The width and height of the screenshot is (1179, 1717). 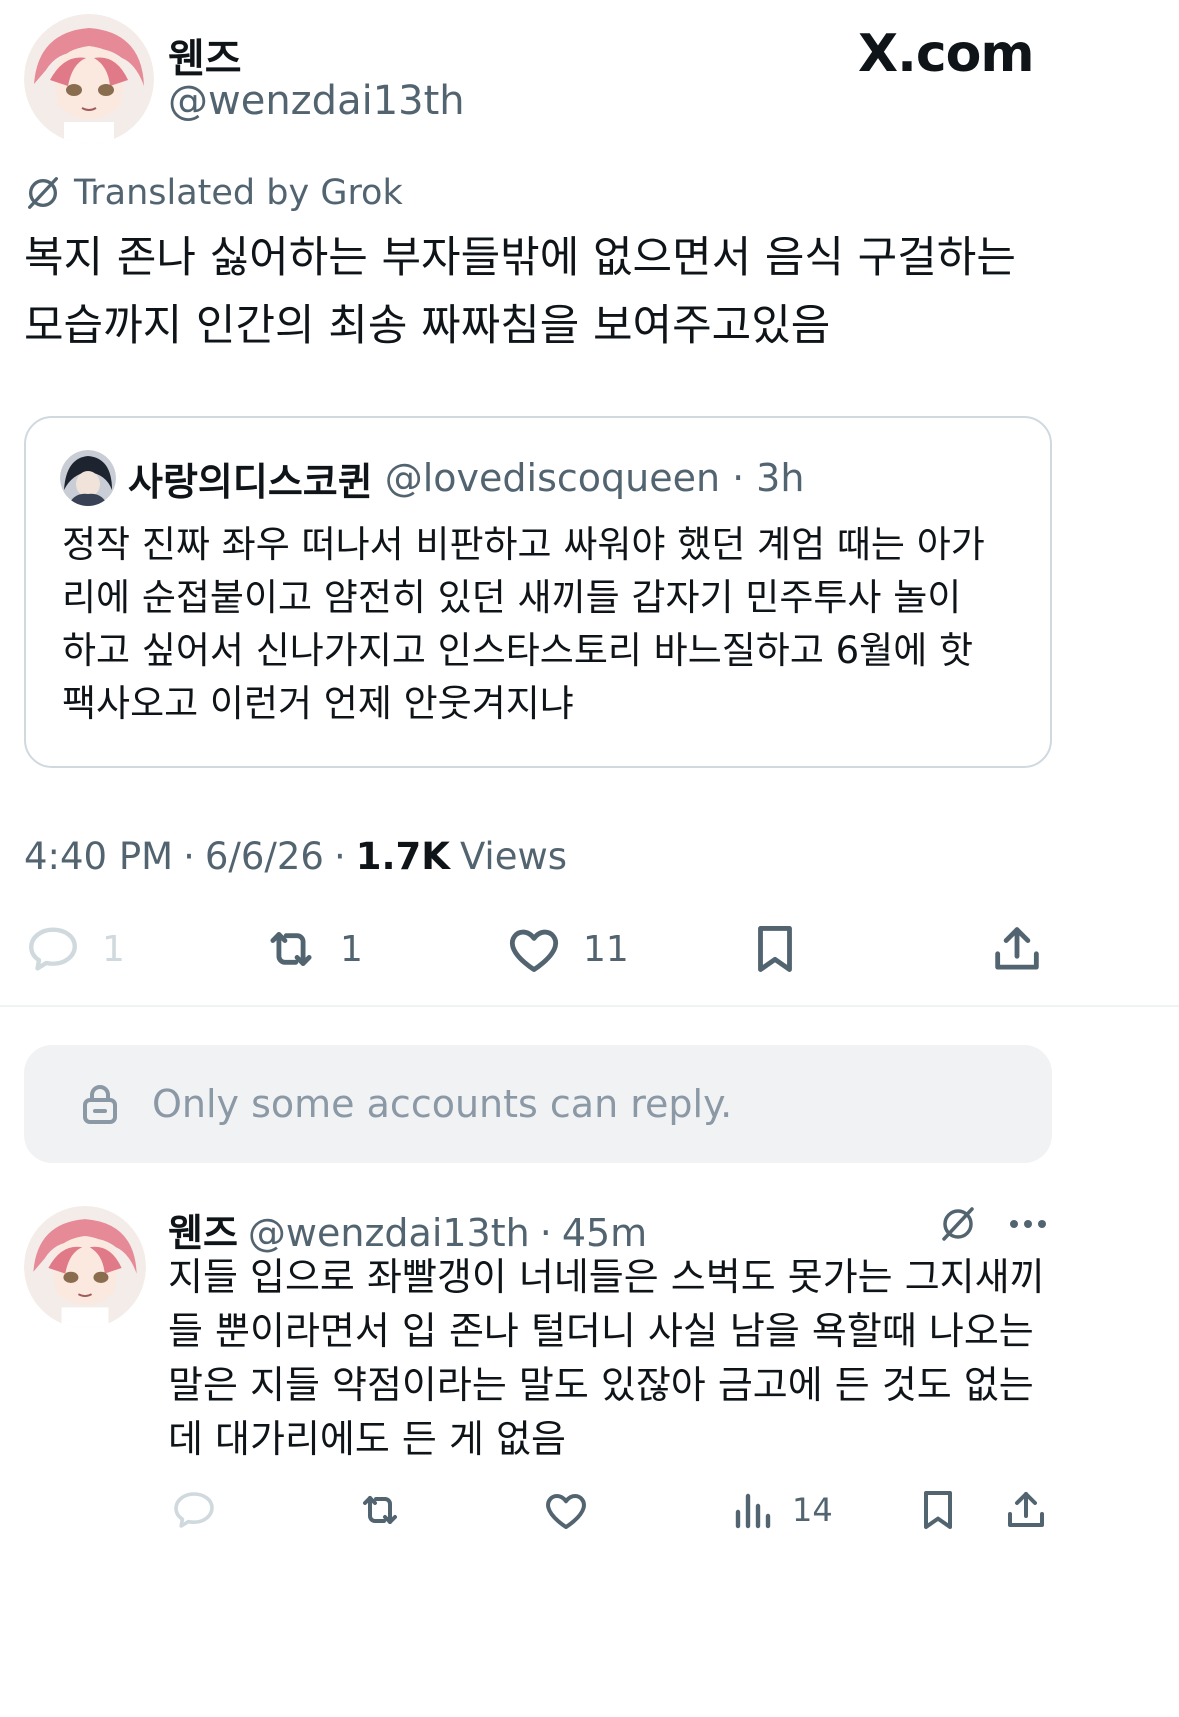 What do you see at coordinates (113, 949) in the screenshot?
I see `reply-count: 1` at bounding box center [113, 949].